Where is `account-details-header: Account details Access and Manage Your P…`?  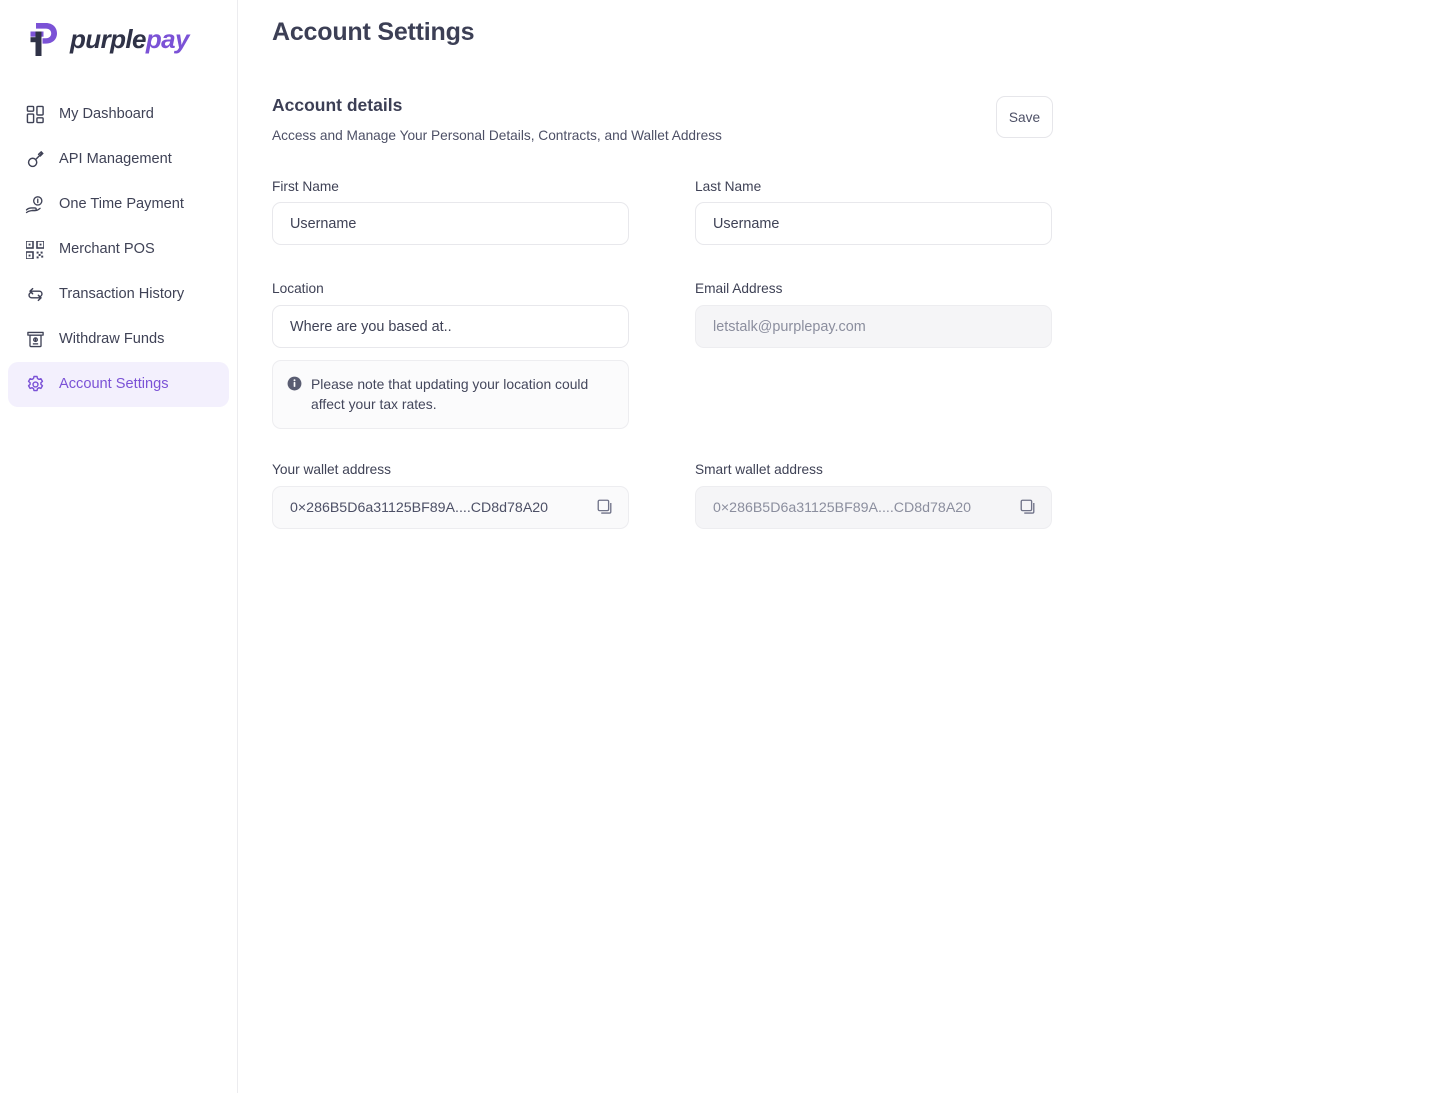 account-details-header: Account details Access and Manage Your P… is located at coordinates (662, 119).